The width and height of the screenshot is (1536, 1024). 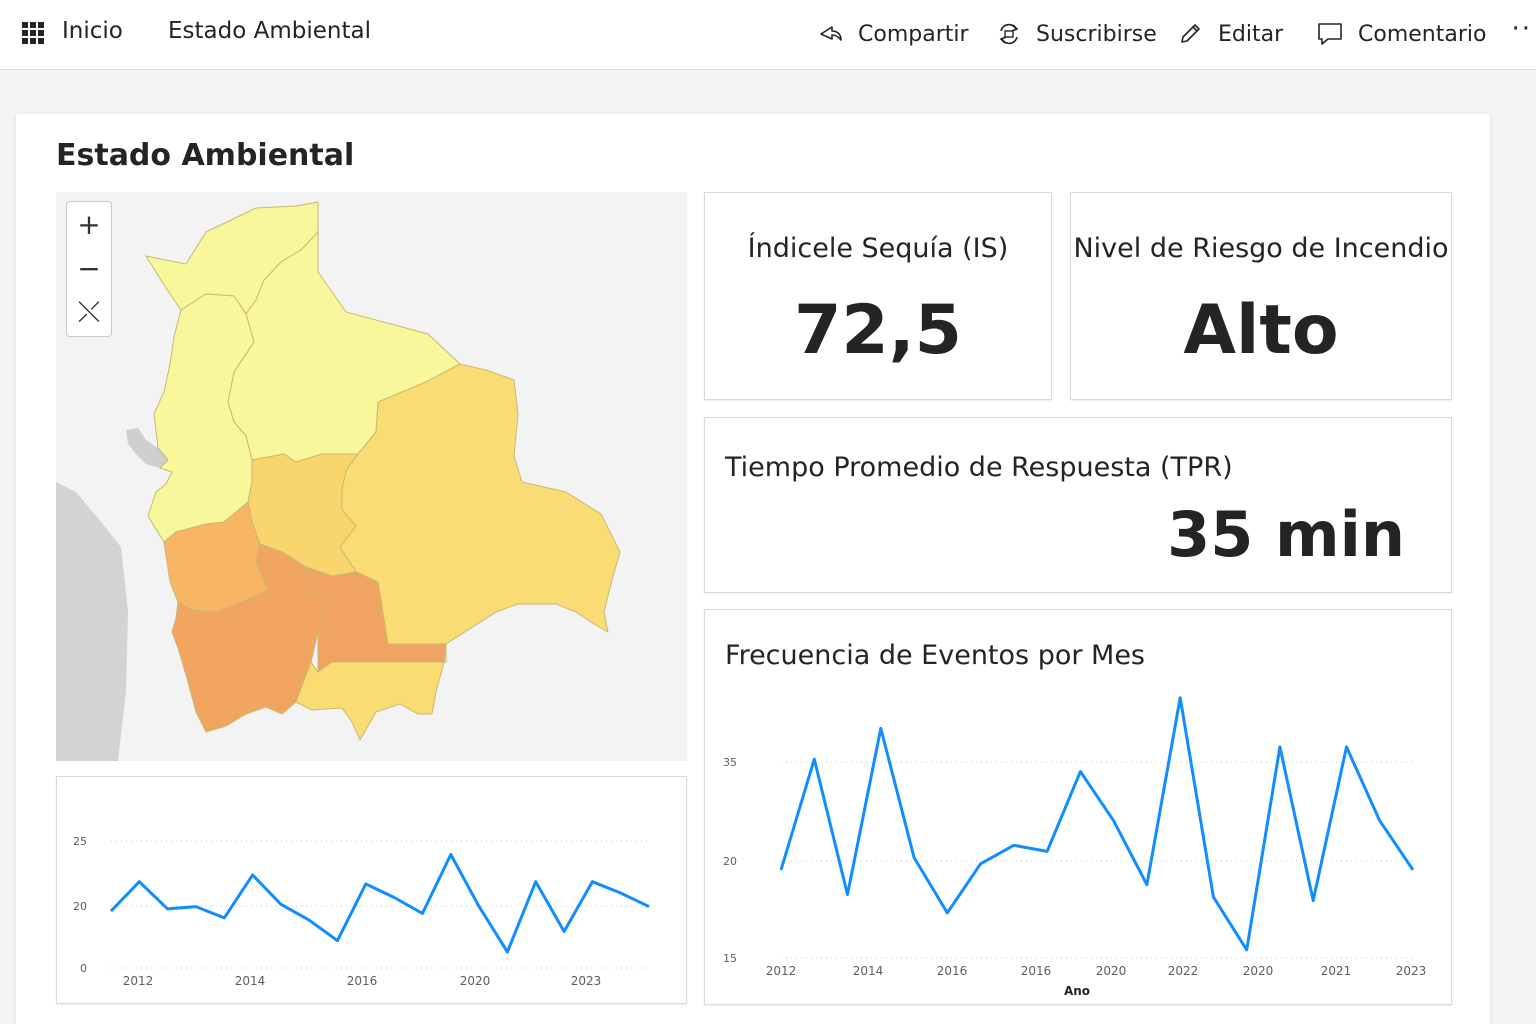 I want to click on small-line-chart: 25 20 0 2012 2014 2016 2020 2023, so click(x=371, y=890).